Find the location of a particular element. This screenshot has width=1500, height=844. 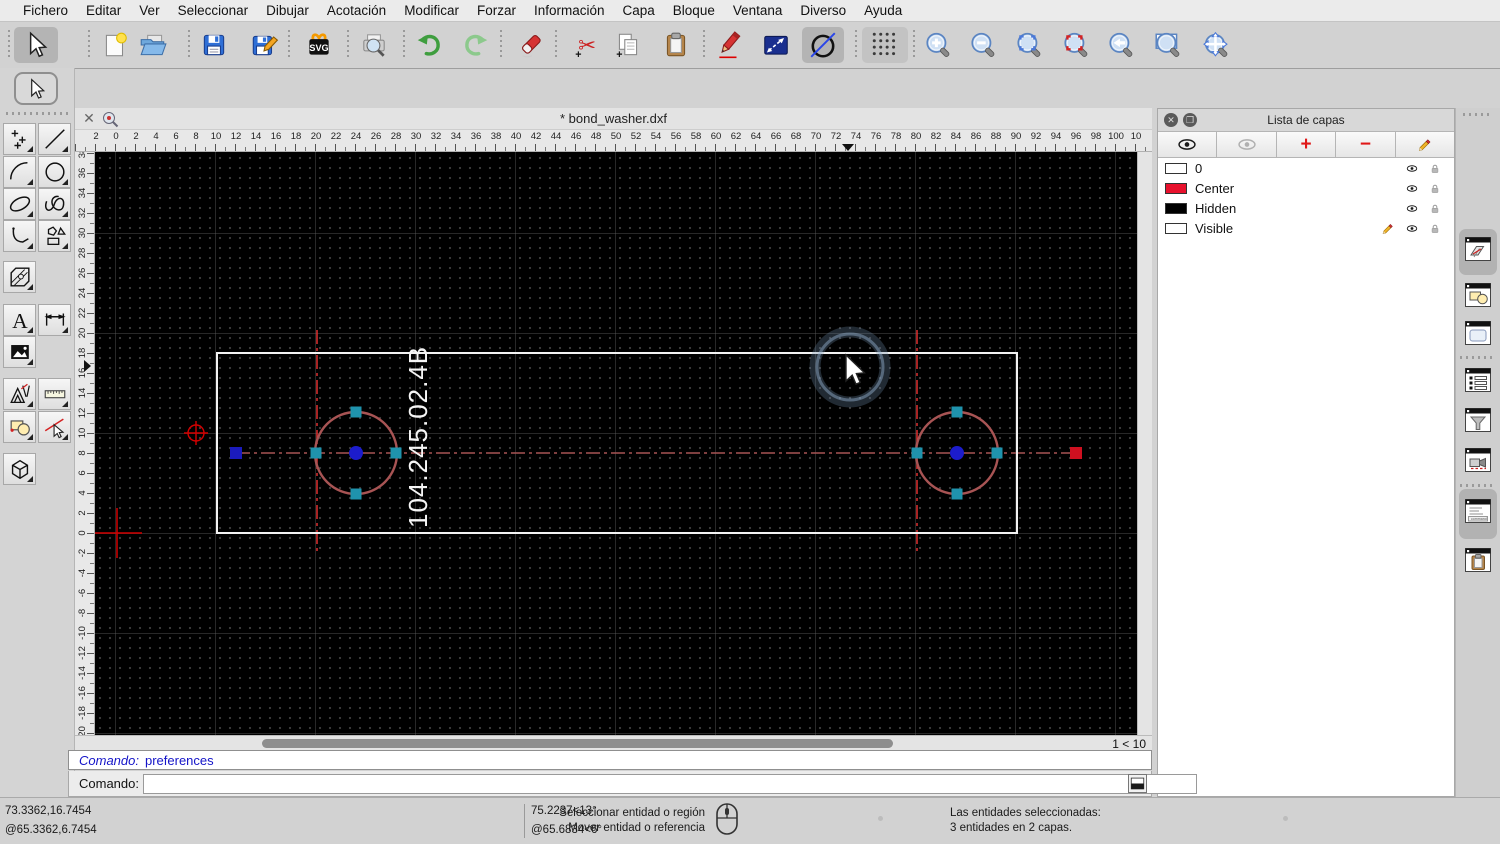

tool-hatch is located at coordinates (19, 277).